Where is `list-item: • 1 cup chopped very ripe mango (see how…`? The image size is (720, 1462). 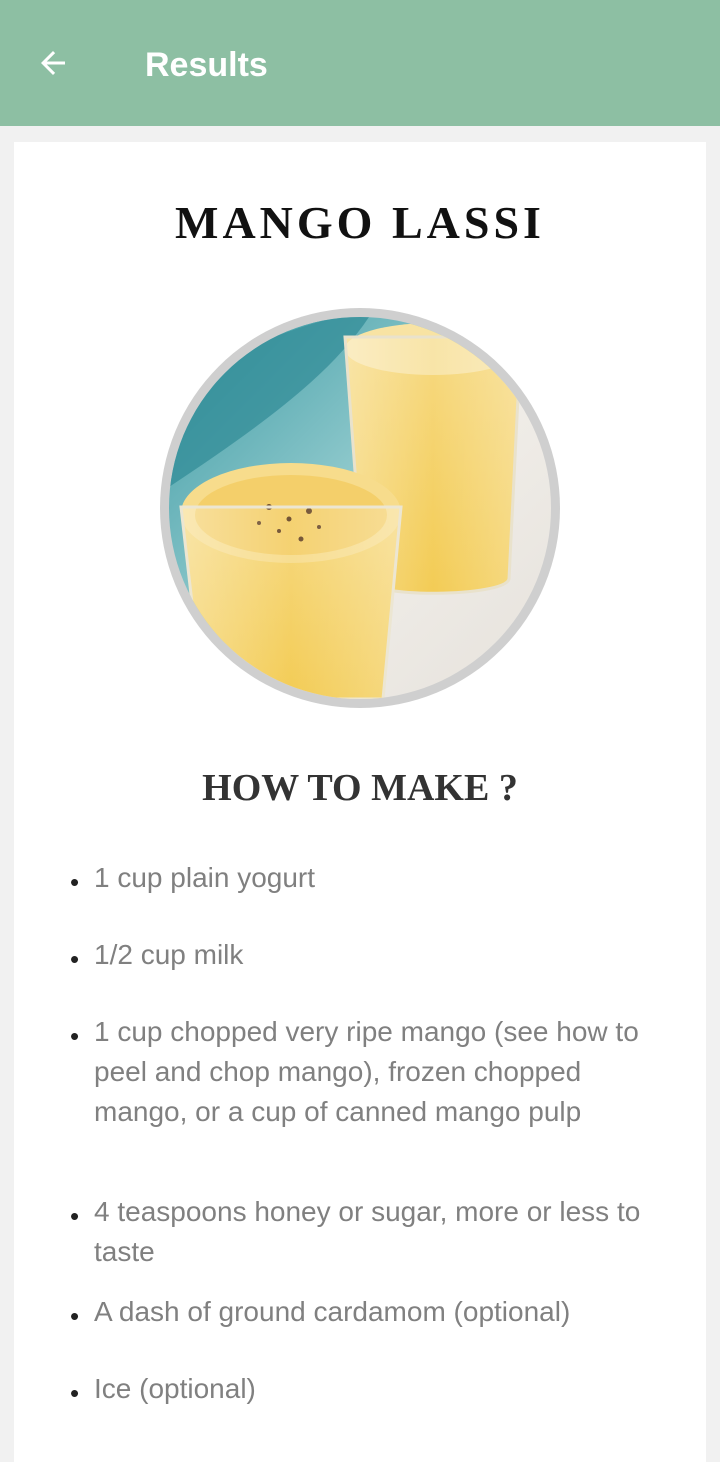
list-item: • 1 cup chopped very ripe mango (see how… is located at coordinates (360, 1072).